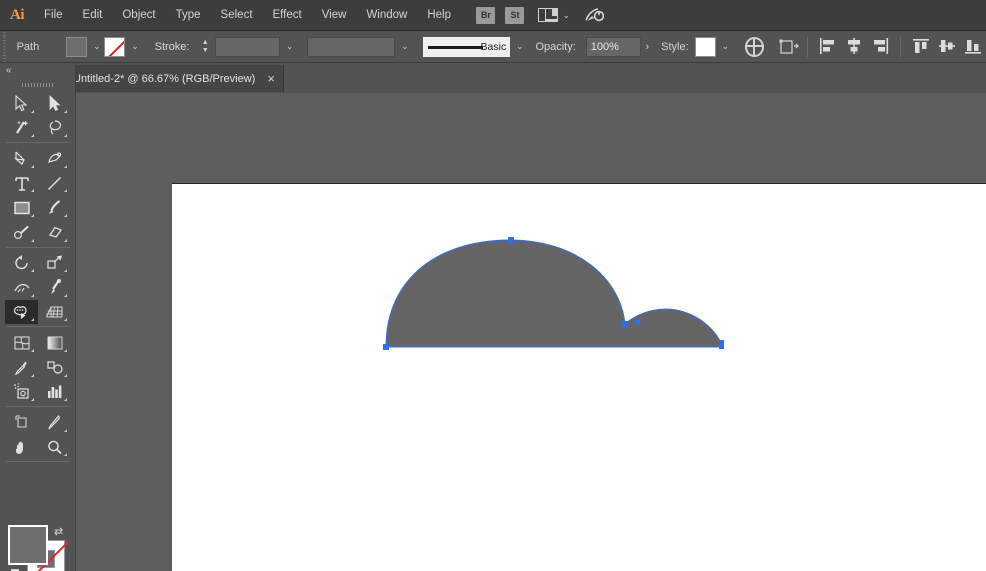 The height and width of the screenshot is (571, 986). I want to click on document-tab: Untitled-2* @ 66.67% (RGB/Preview) ×, so click(172, 78).